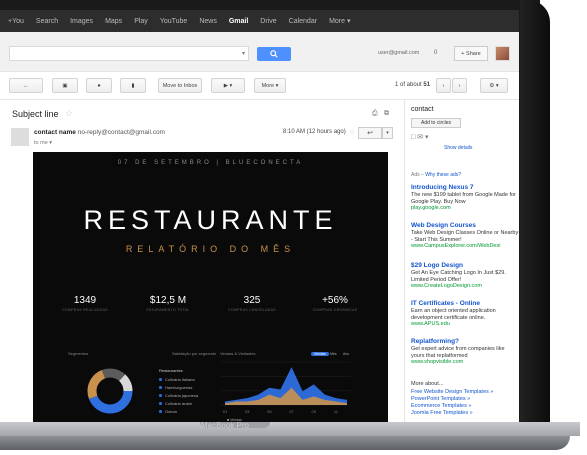 This screenshot has height=455, width=587. Describe the element at coordinates (502, 53) in the screenshot. I see `avatar` at that location.